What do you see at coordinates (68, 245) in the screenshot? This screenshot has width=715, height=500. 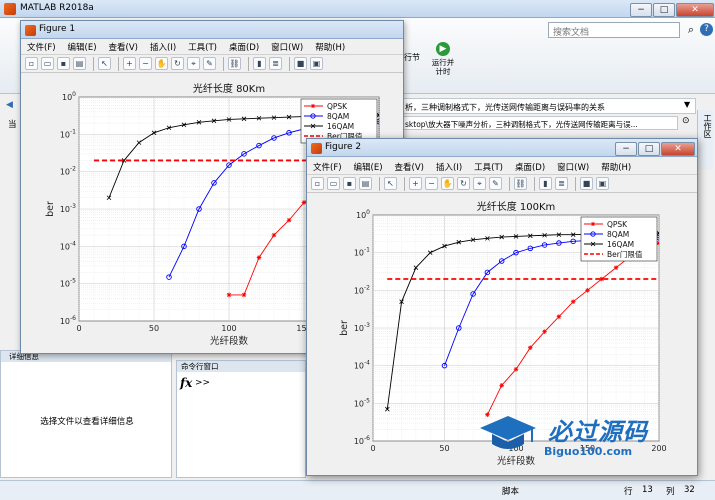 I see `y-tick-label: 10-4` at bounding box center [68, 245].